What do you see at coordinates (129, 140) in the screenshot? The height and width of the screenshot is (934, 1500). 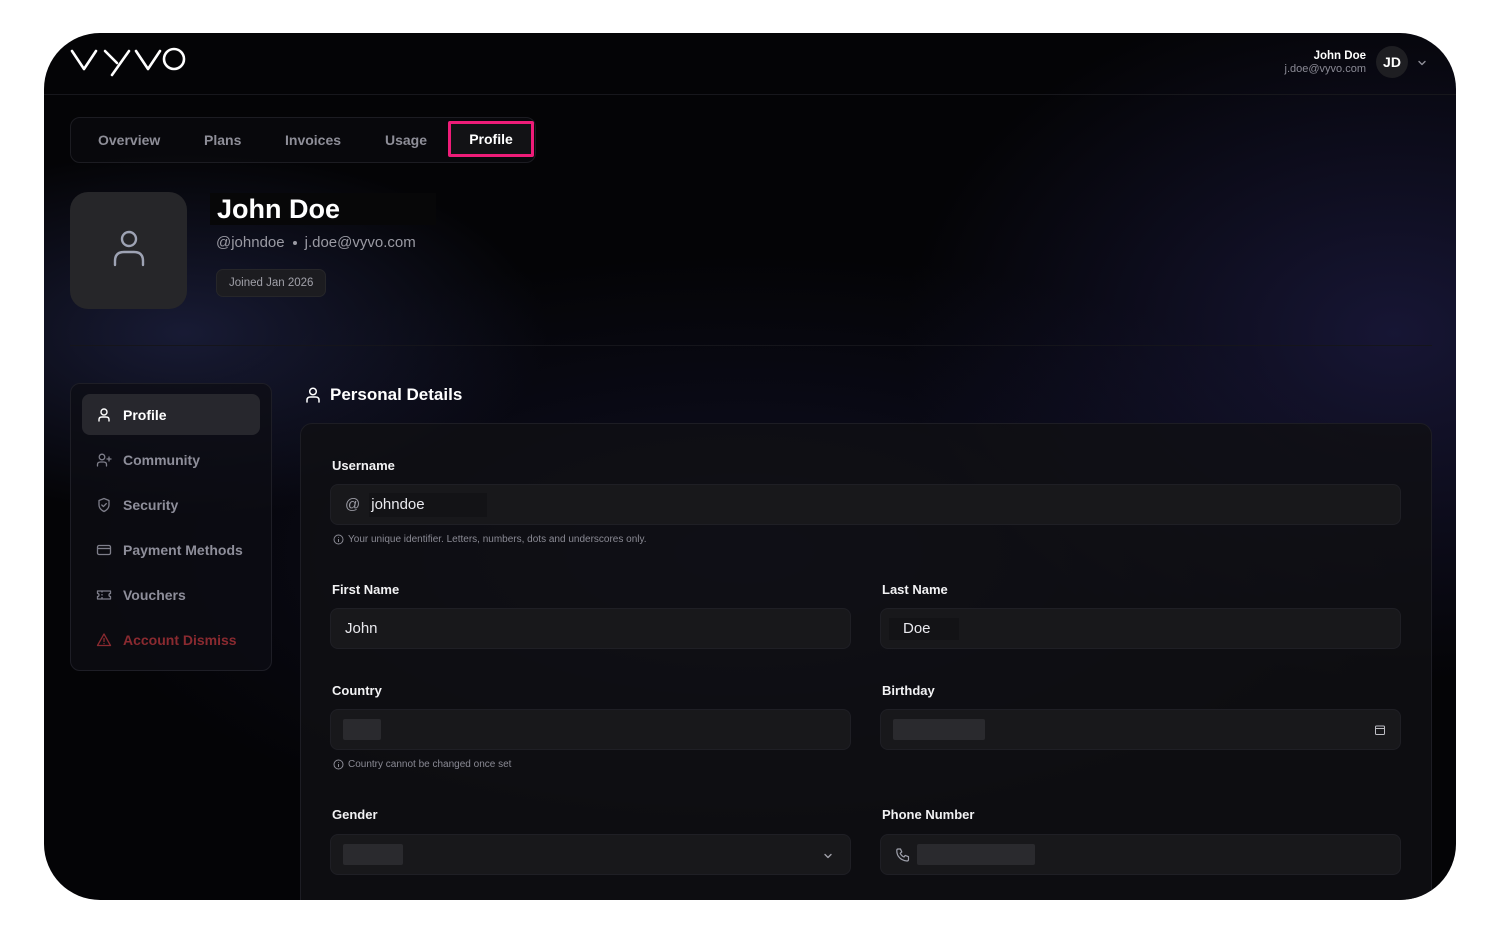 I see `tab-overview: Overview` at bounding box center [129, 140].